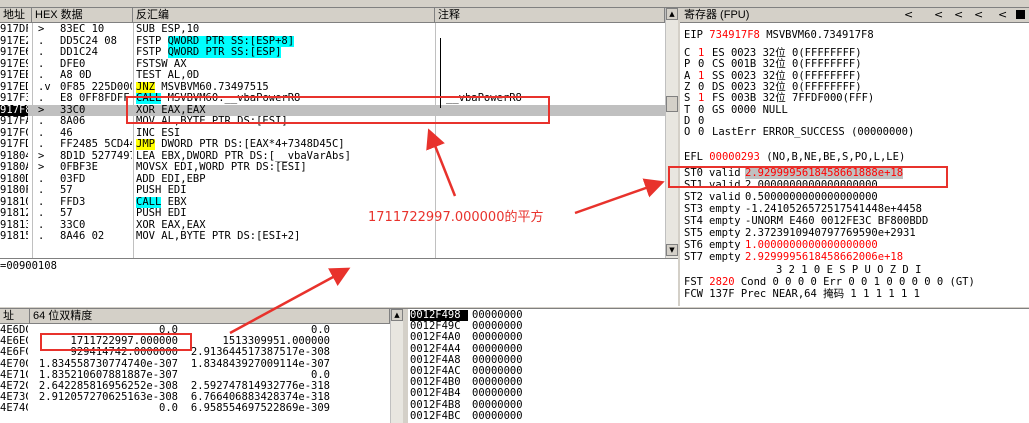  I want to click on stack-row: 0012F4AC 00000000, so click(718, 371).